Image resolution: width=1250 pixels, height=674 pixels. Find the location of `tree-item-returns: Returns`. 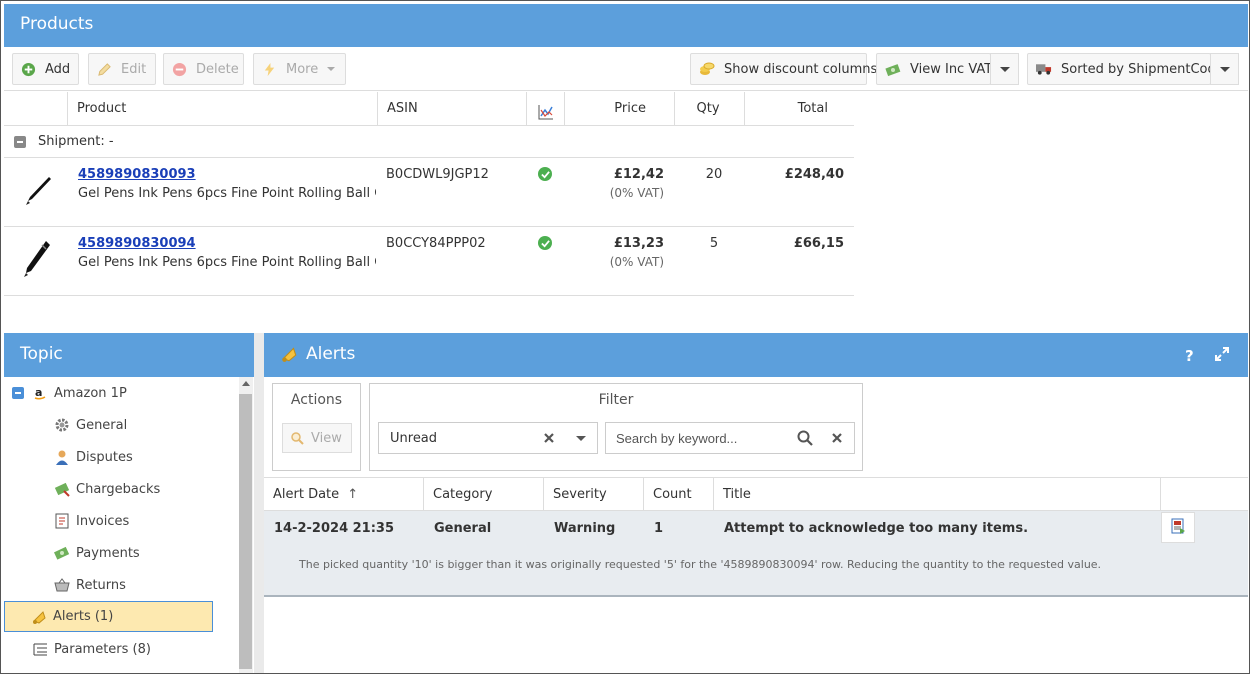

tree-item-returns: Returns is located at coordinates (90, 585).